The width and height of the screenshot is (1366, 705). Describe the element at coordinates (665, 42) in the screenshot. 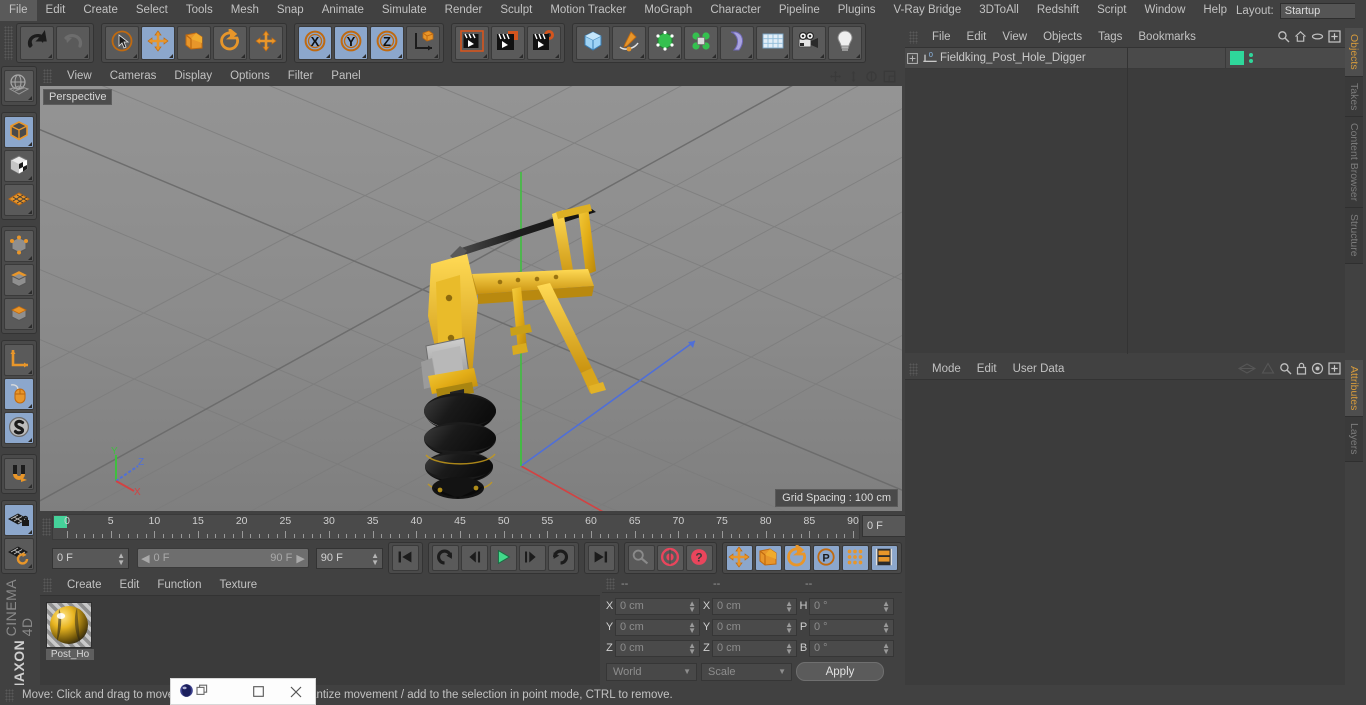

I see `add-generator-button` at that location.